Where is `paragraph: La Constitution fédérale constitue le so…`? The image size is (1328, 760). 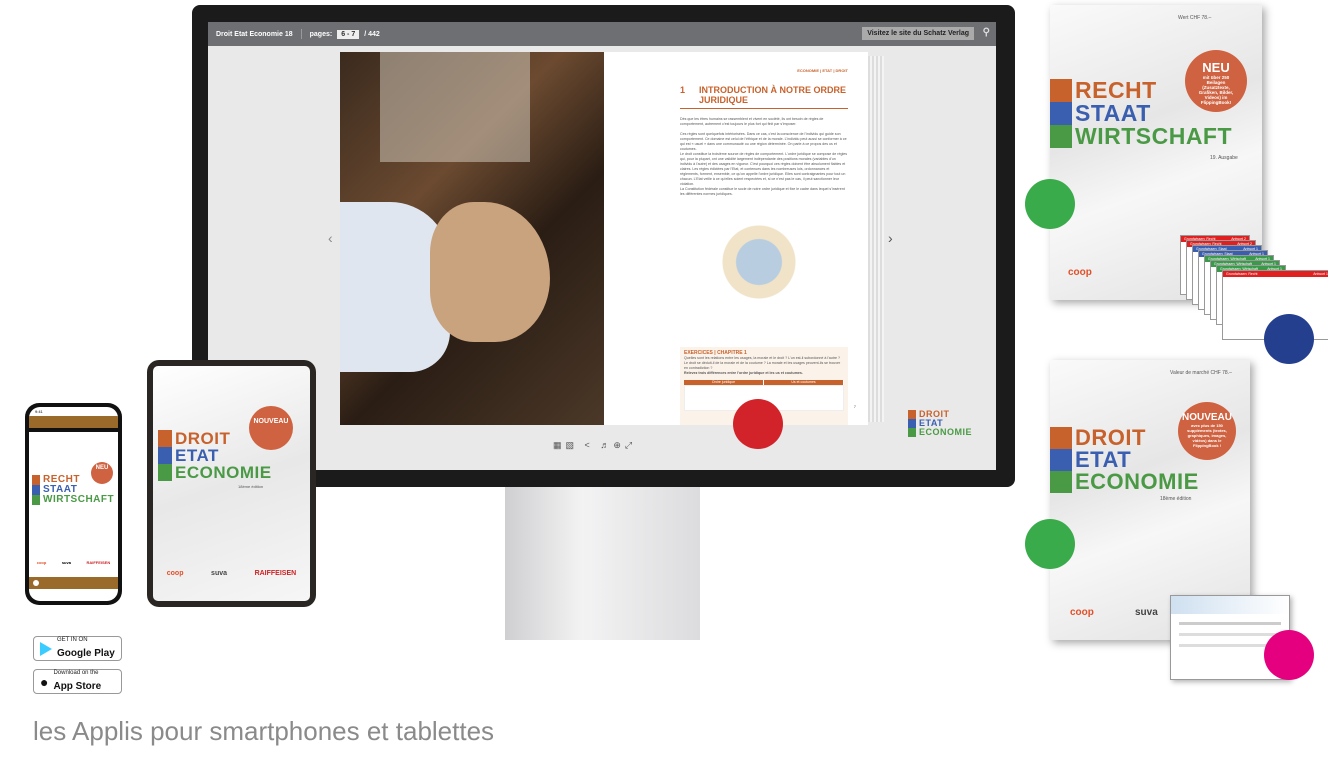
paragraph: La Constitution fédérale constitue le so… is located at coordinates (762, 191).